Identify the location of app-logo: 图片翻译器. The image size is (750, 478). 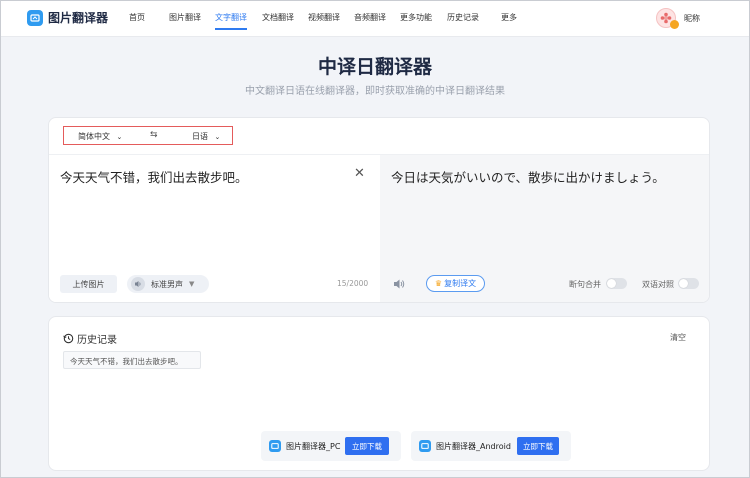
(67, 17).